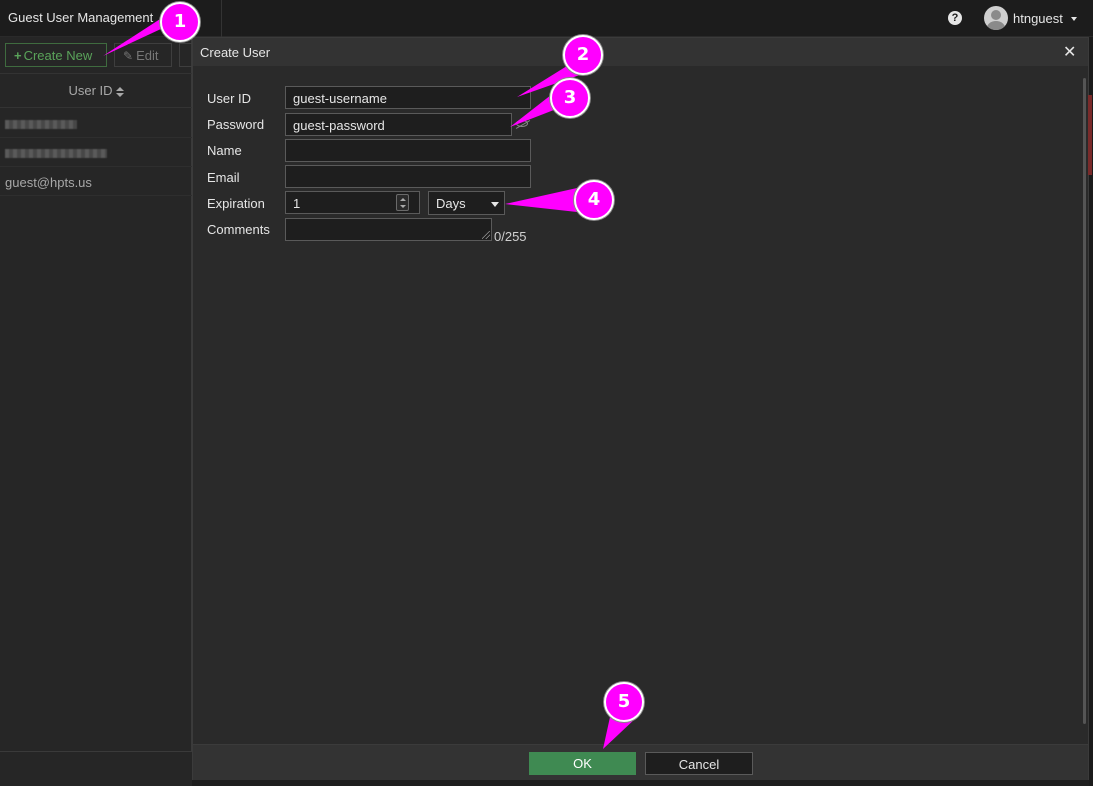  I want to click on column-header-user-id: User ID, so click(96, 91).